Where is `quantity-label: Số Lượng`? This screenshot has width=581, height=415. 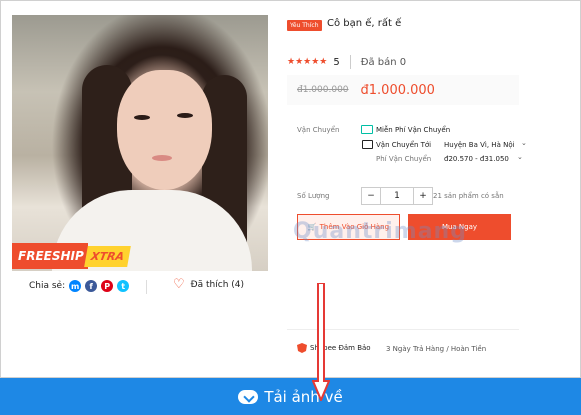 quantity-label: Số Lượng is located at coordinates (313, 196).